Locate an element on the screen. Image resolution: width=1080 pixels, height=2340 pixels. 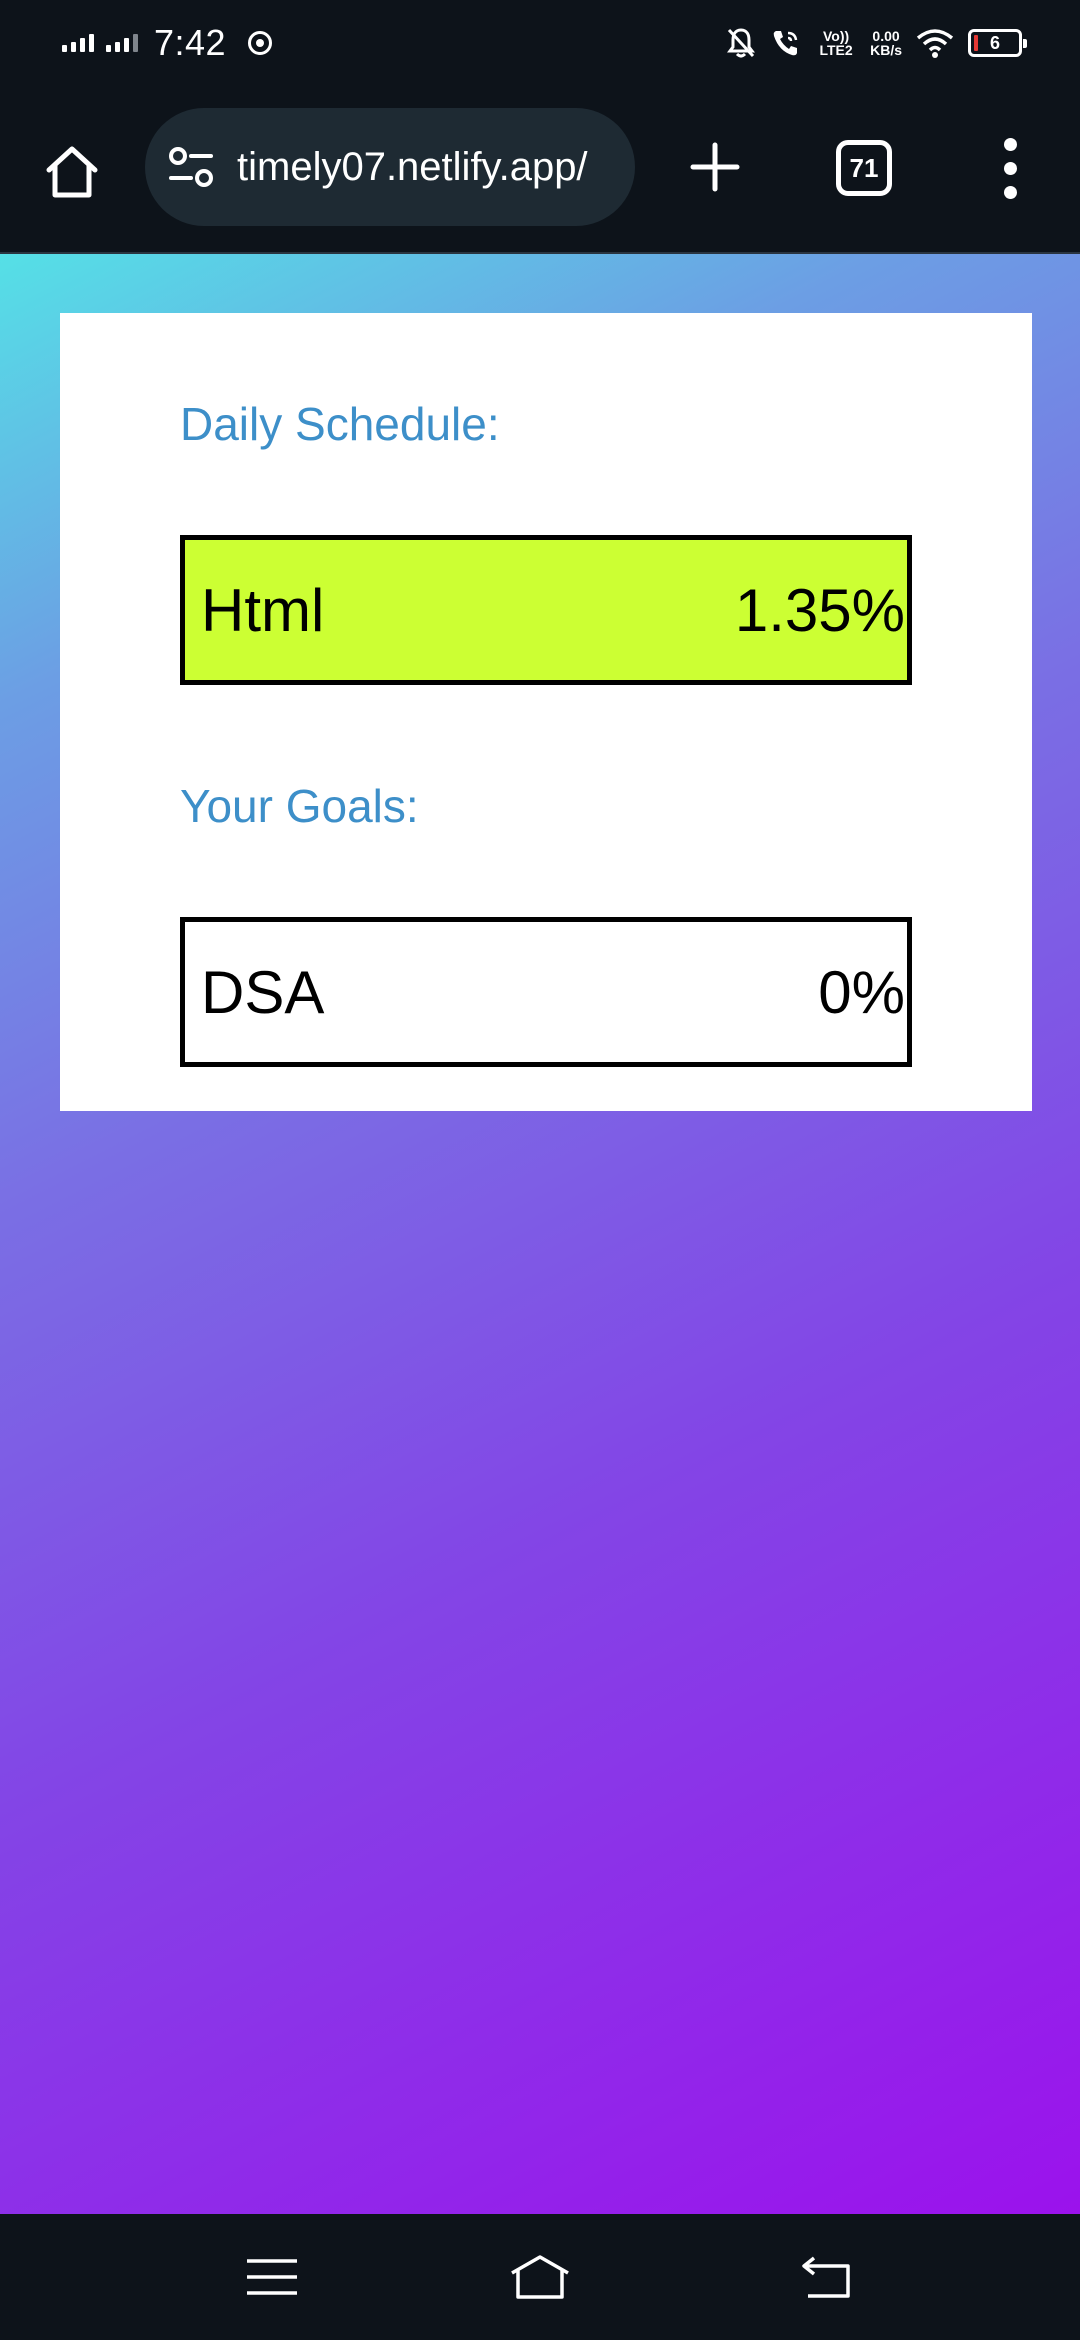
signal-sim2-icon is located at coordinates (122, 43).